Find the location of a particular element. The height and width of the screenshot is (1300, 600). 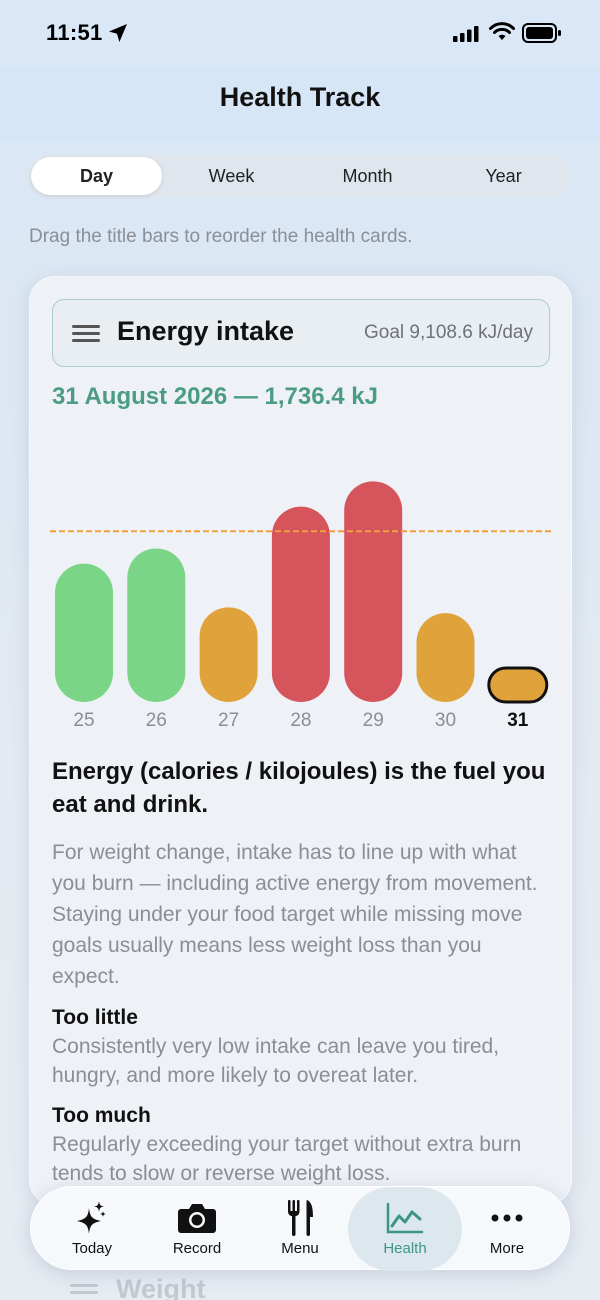

wifi-icon is located at coordinates (502, 31).